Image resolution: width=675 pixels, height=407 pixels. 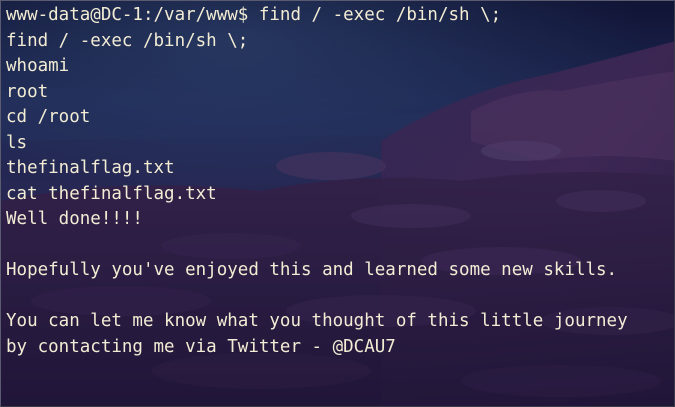 I want to click on terminal-line: cat thefinalflag.txt, so click(x=111, y=193).